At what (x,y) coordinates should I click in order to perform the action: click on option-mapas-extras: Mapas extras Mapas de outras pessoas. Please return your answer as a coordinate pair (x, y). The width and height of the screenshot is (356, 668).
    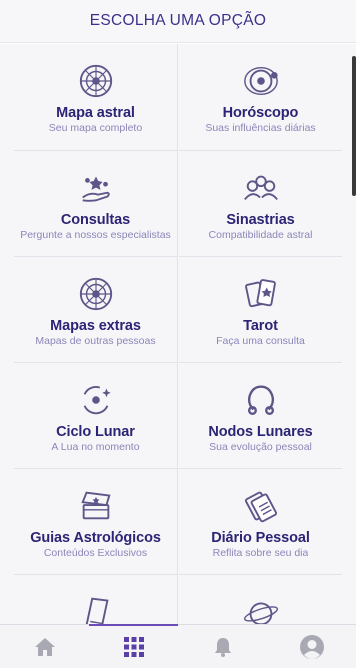
    Looking at the image, I should click on (95, 310).